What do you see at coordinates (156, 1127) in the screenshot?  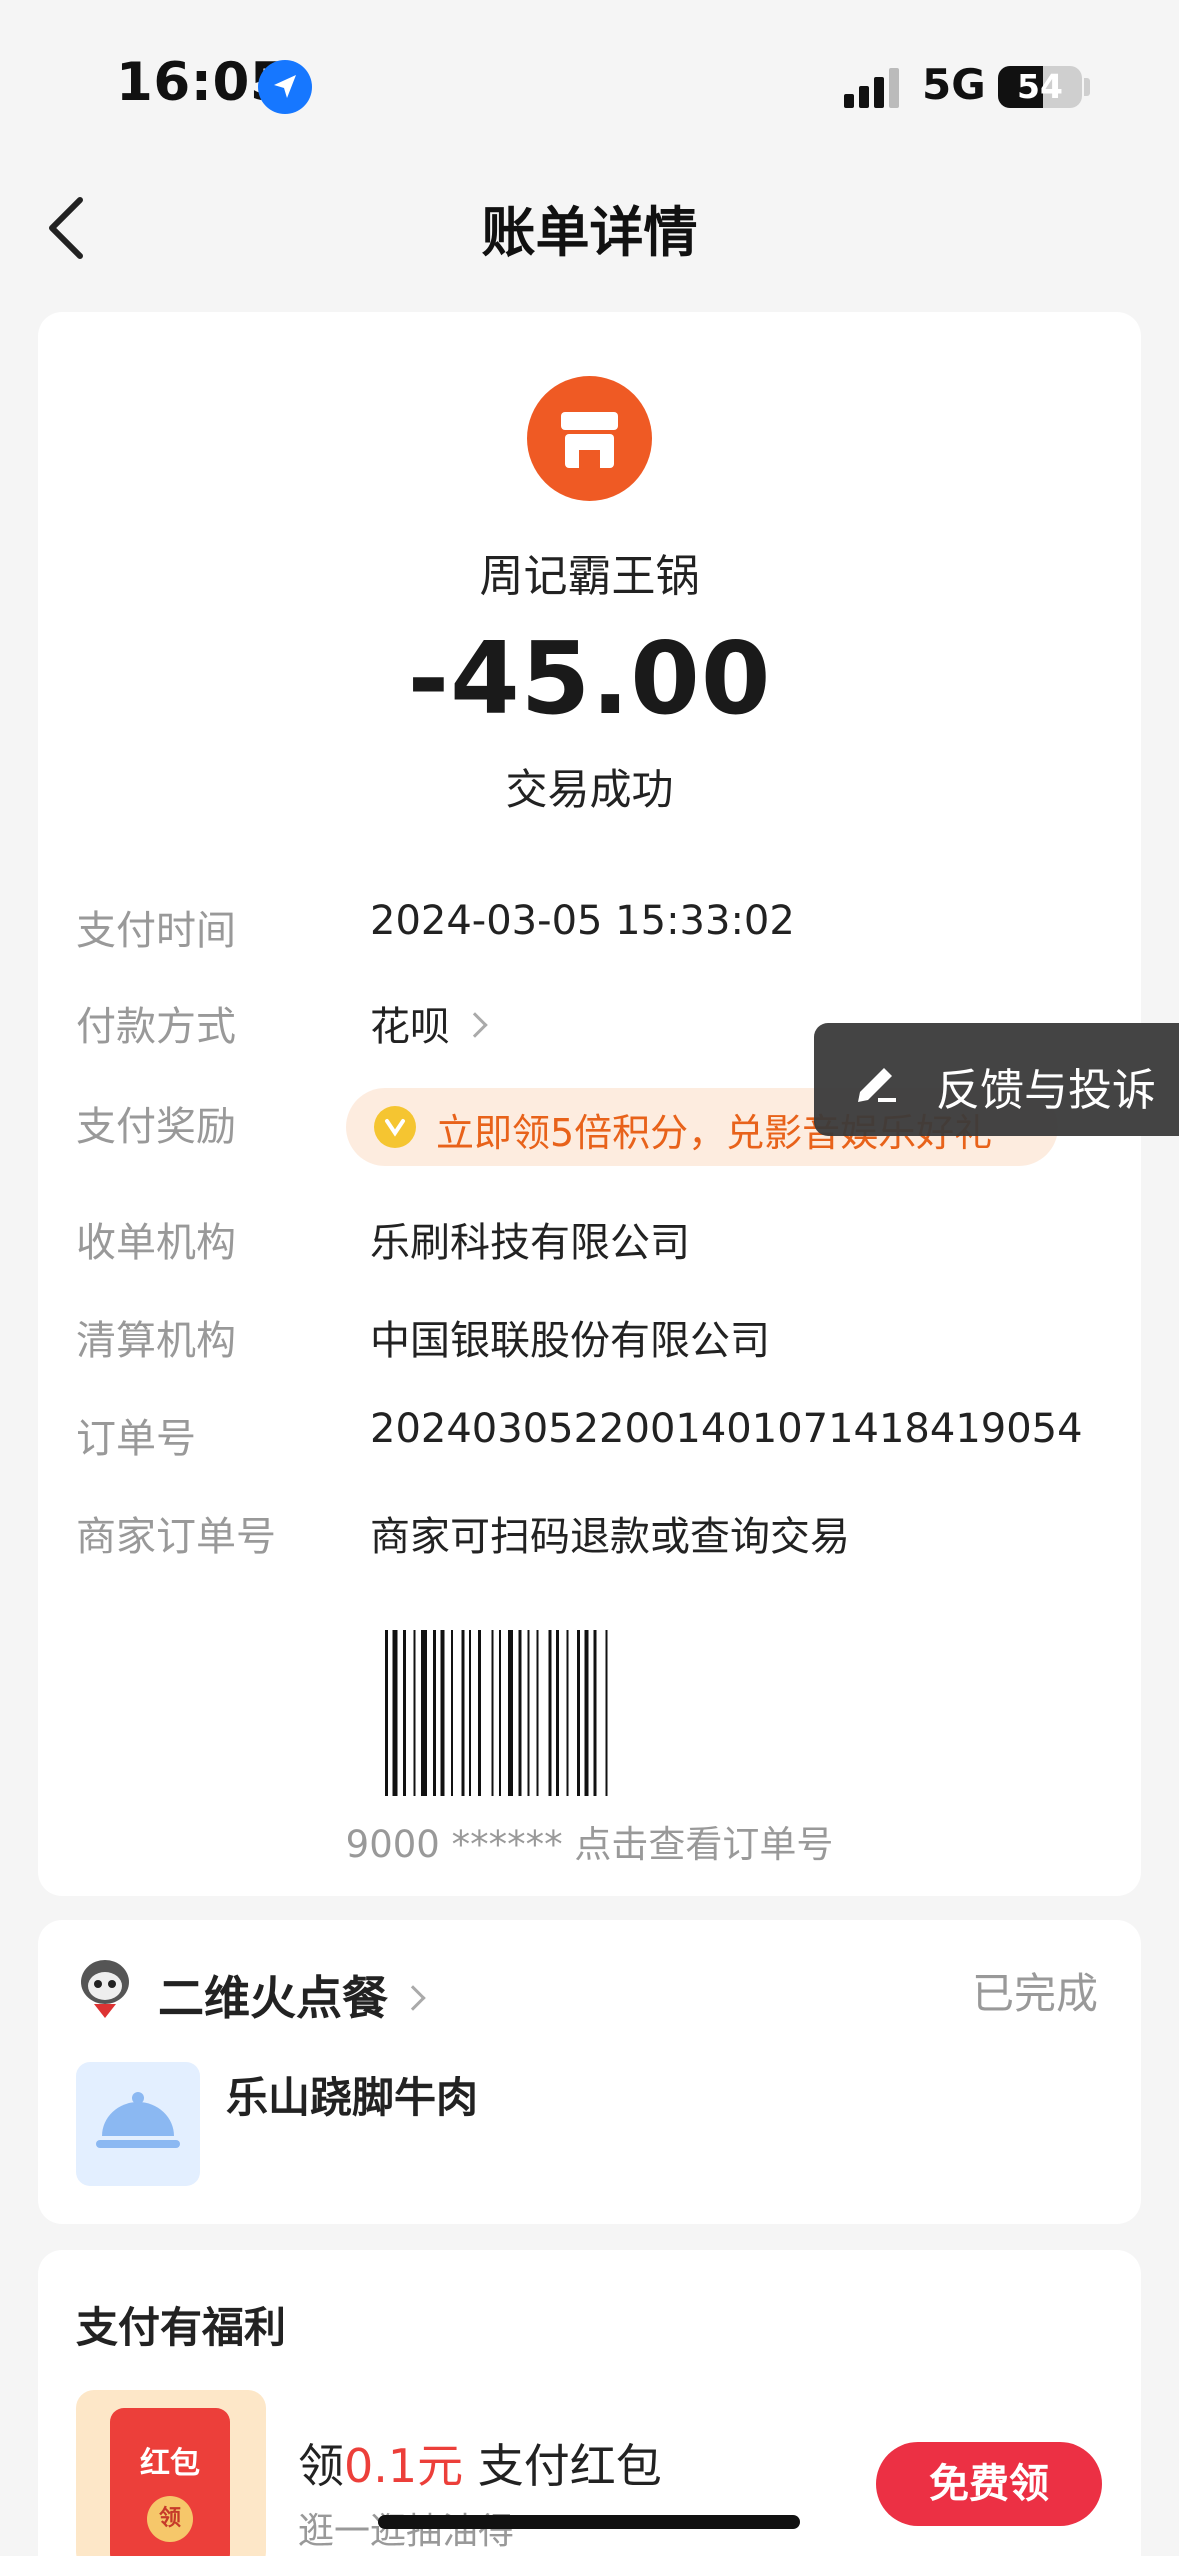 I see `pay-reward-label: 支付奖励` at bounding box center [156, 1127].